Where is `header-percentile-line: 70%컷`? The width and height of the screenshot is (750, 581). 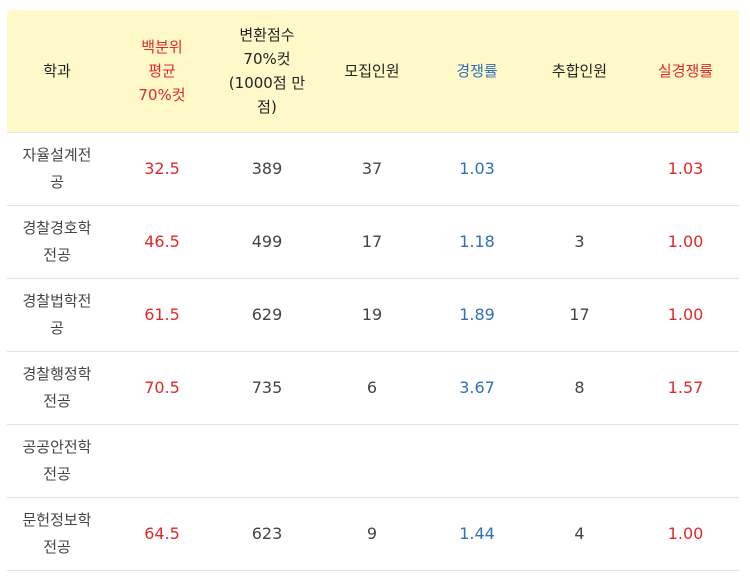 header-percentile-line: 70%컷 is located at coordinates (162, 94).